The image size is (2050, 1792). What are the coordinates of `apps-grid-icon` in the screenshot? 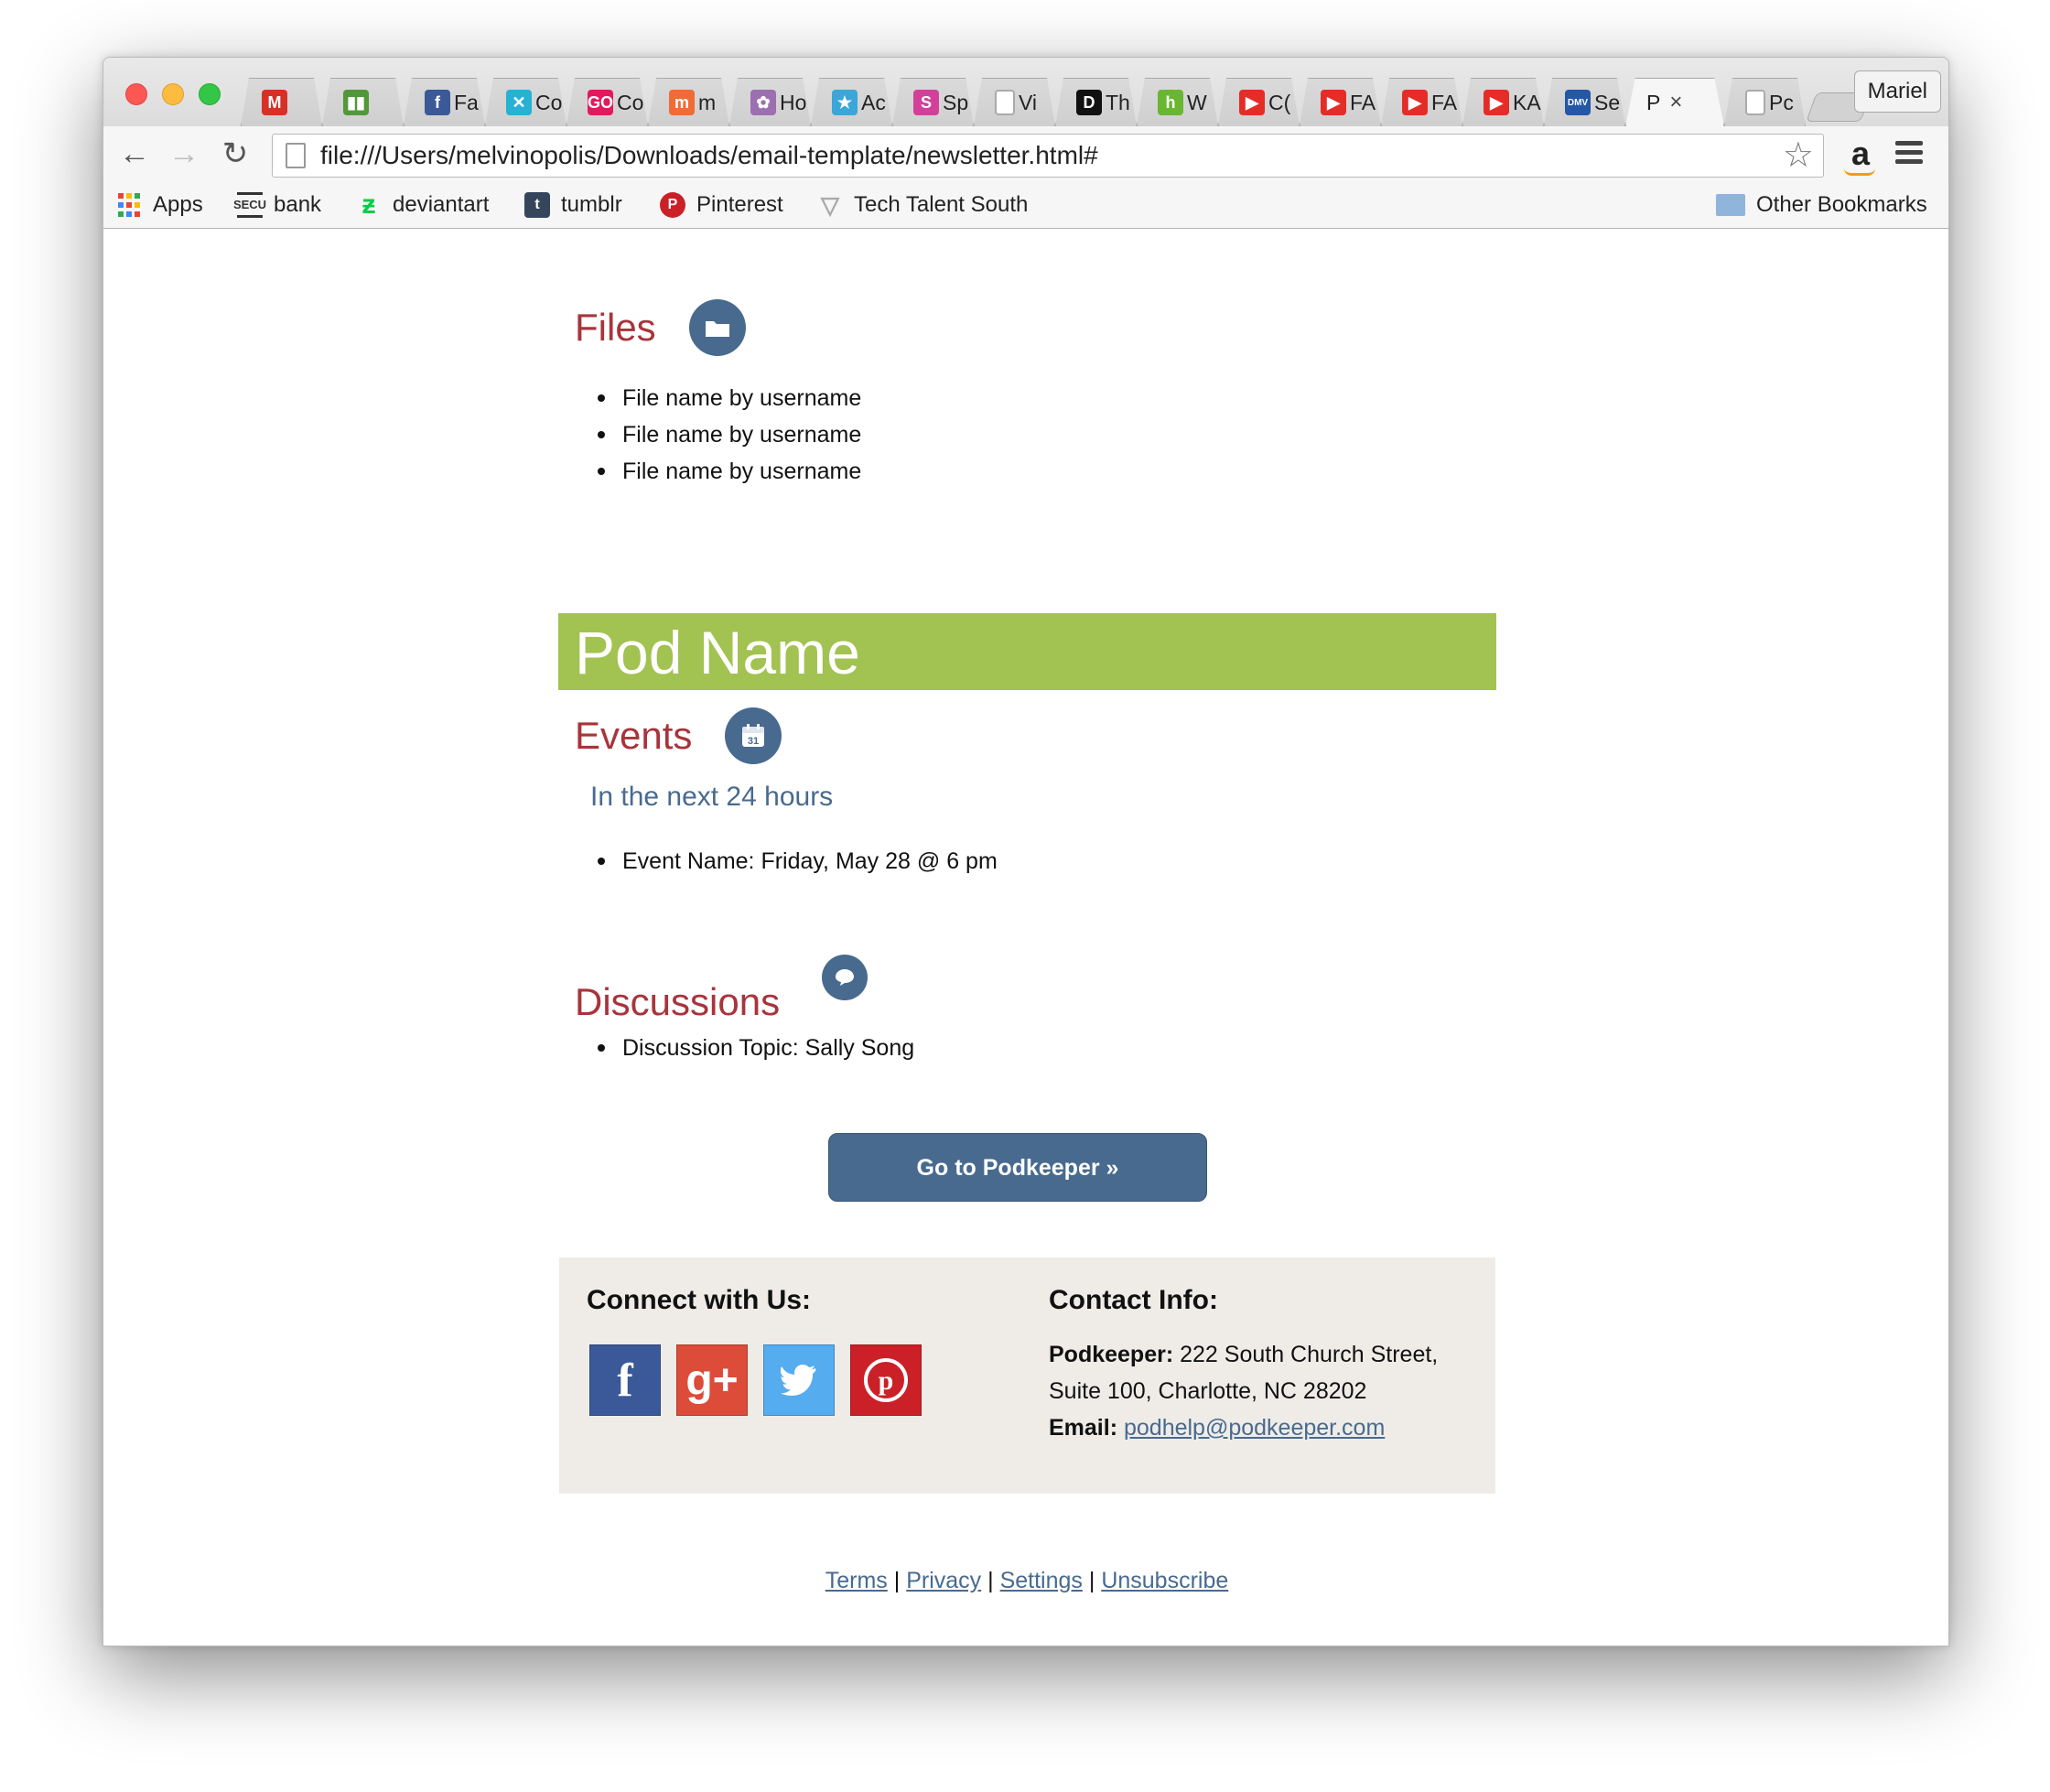 It's located at (129, 205).